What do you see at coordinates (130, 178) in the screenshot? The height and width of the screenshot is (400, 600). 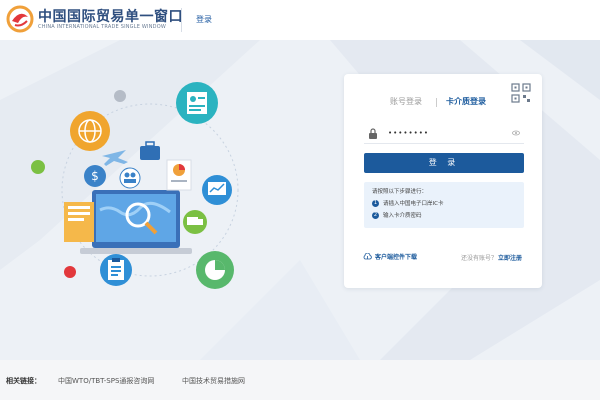 I see `people-icon` at bounding box center [130, 178].